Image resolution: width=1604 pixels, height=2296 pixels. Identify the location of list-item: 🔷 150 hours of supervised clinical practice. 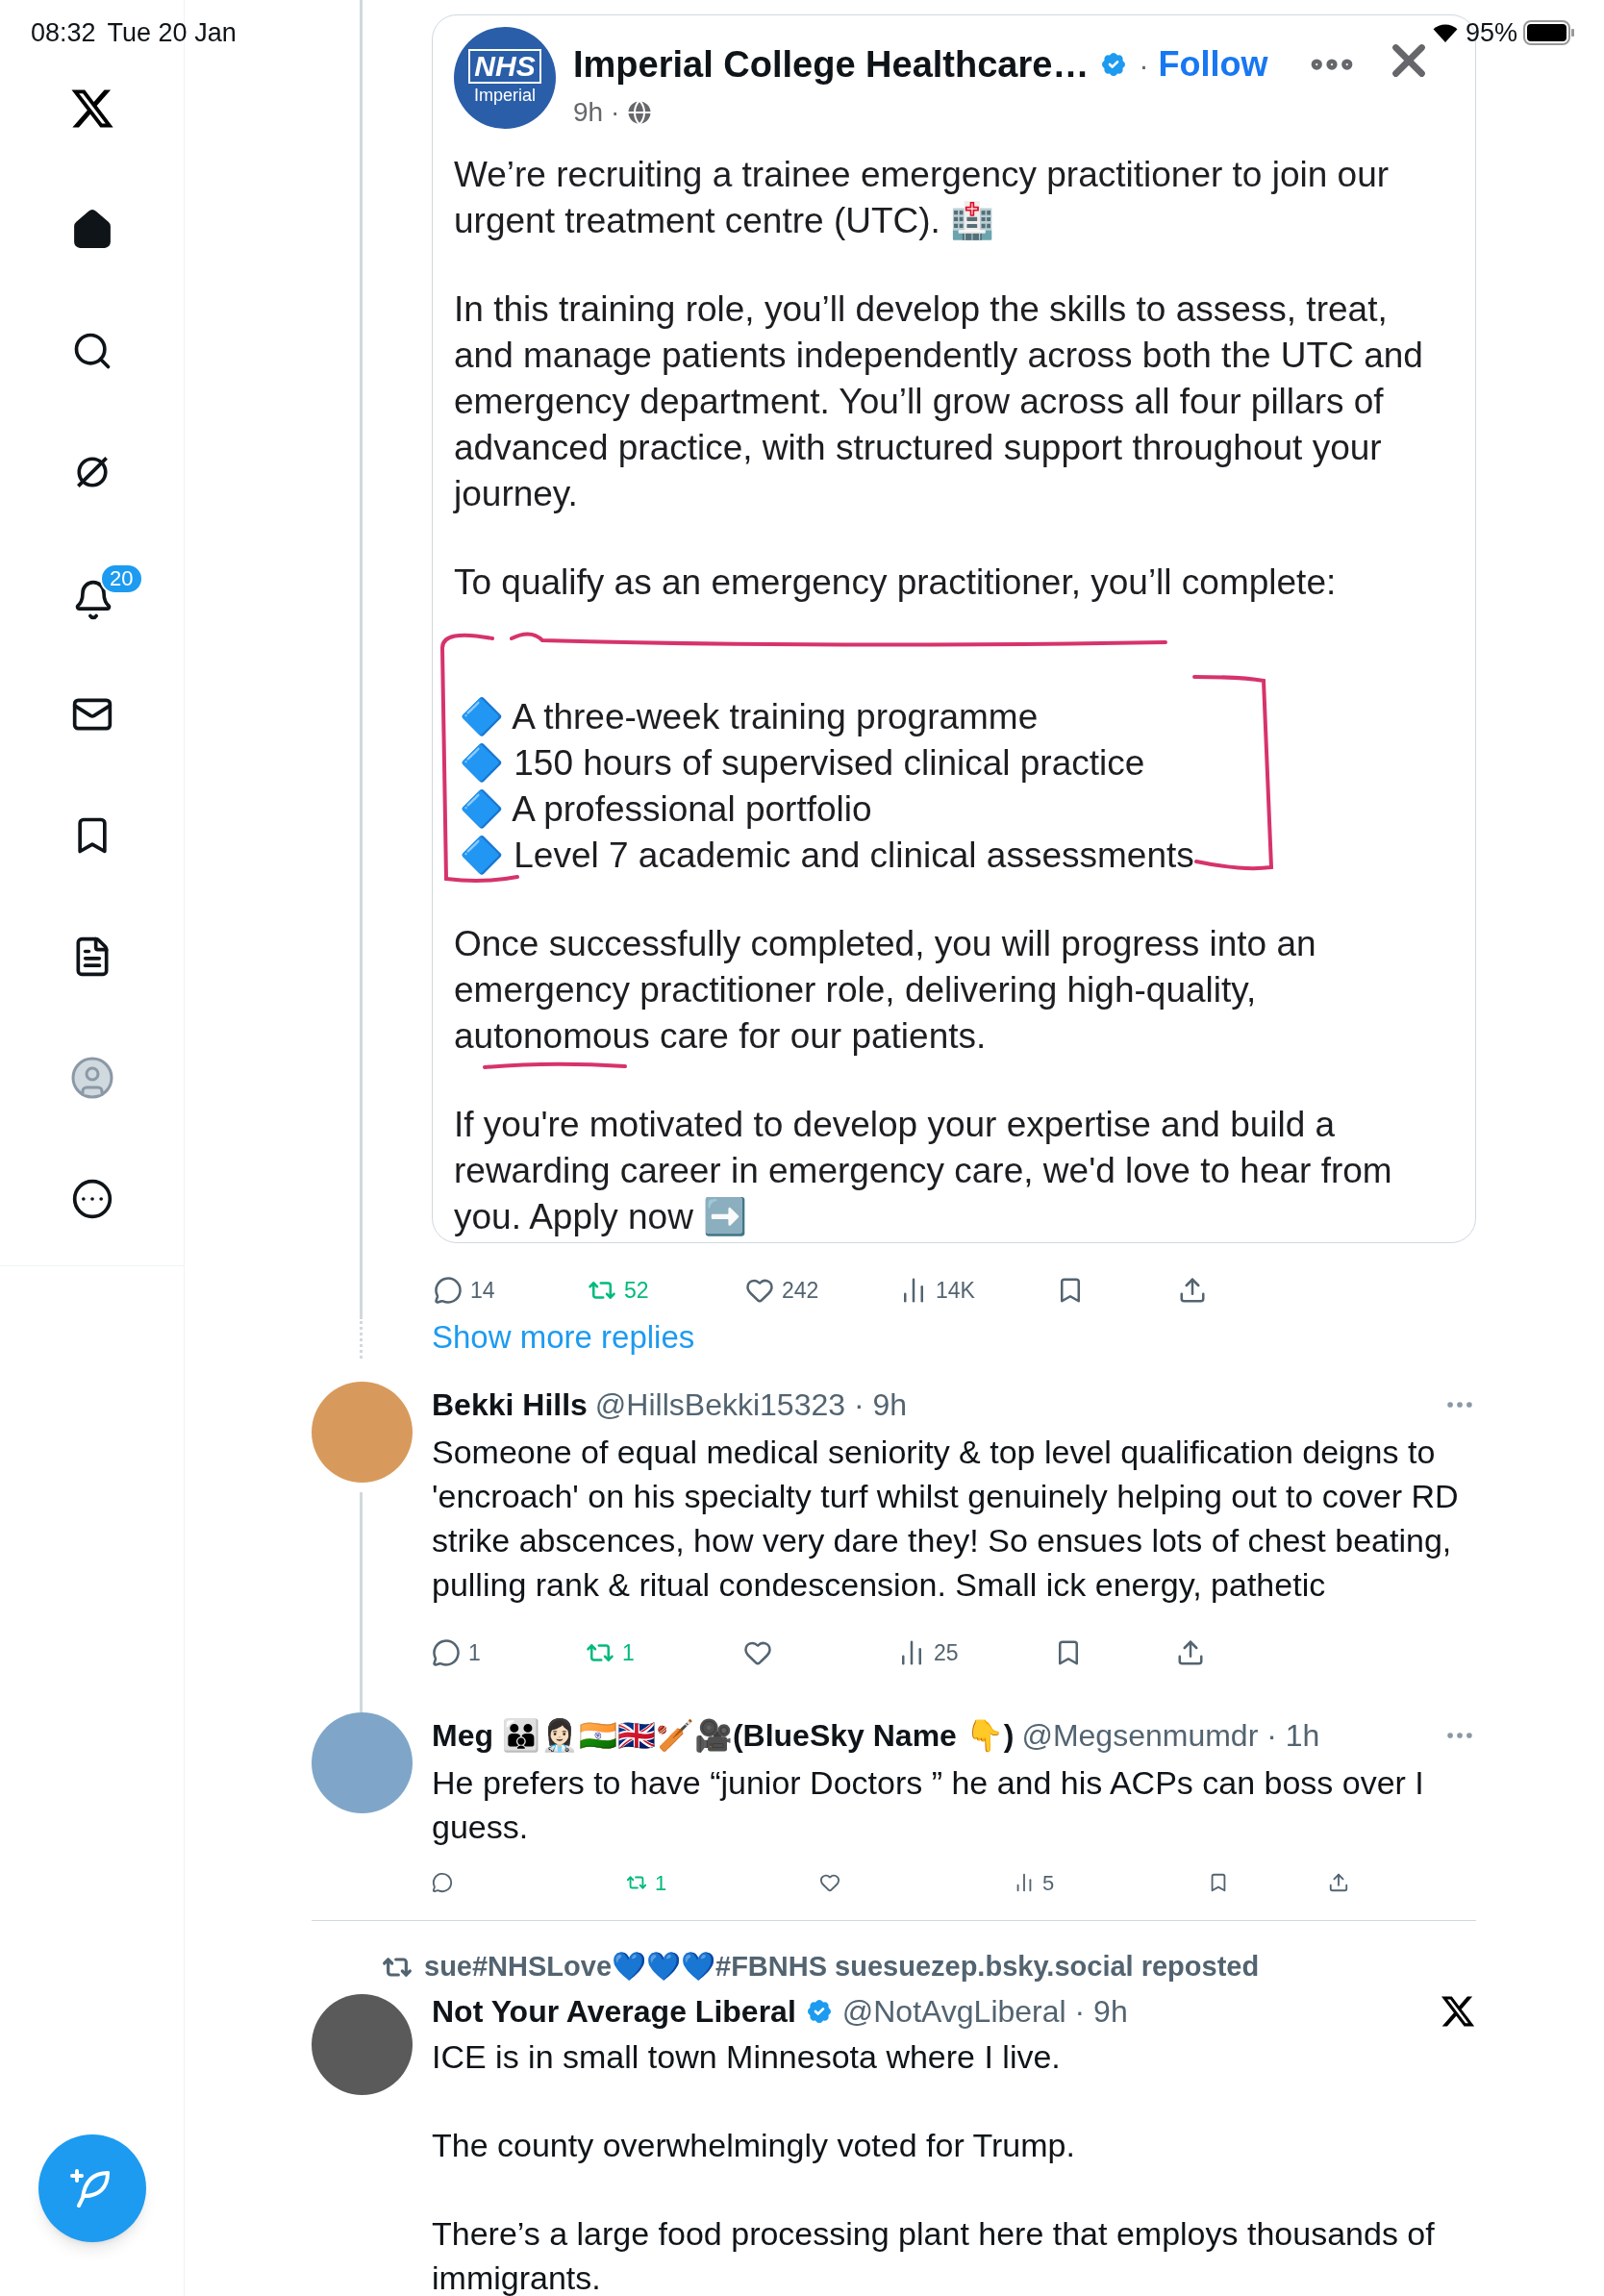
(803, 763).